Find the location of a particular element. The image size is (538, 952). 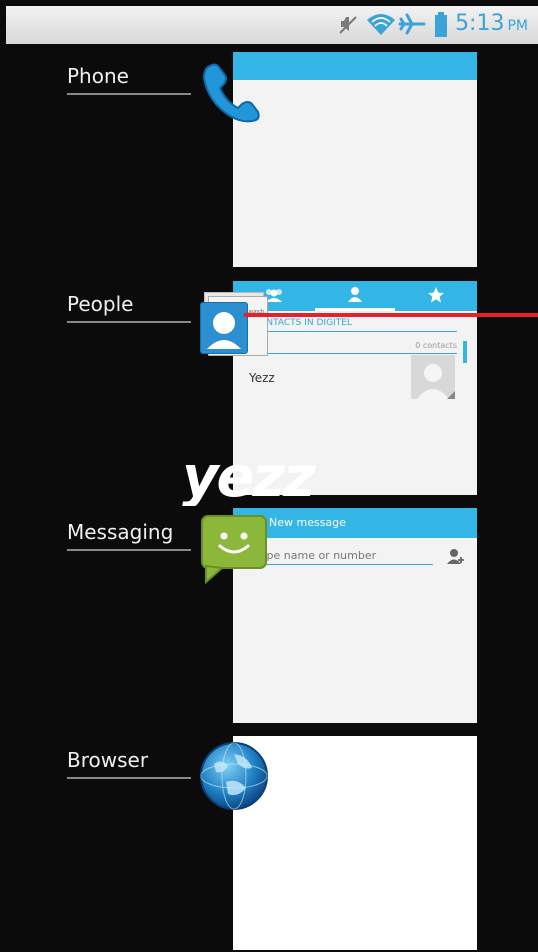

status-clock: 5:13 PM is located at coordinates (491, 23).